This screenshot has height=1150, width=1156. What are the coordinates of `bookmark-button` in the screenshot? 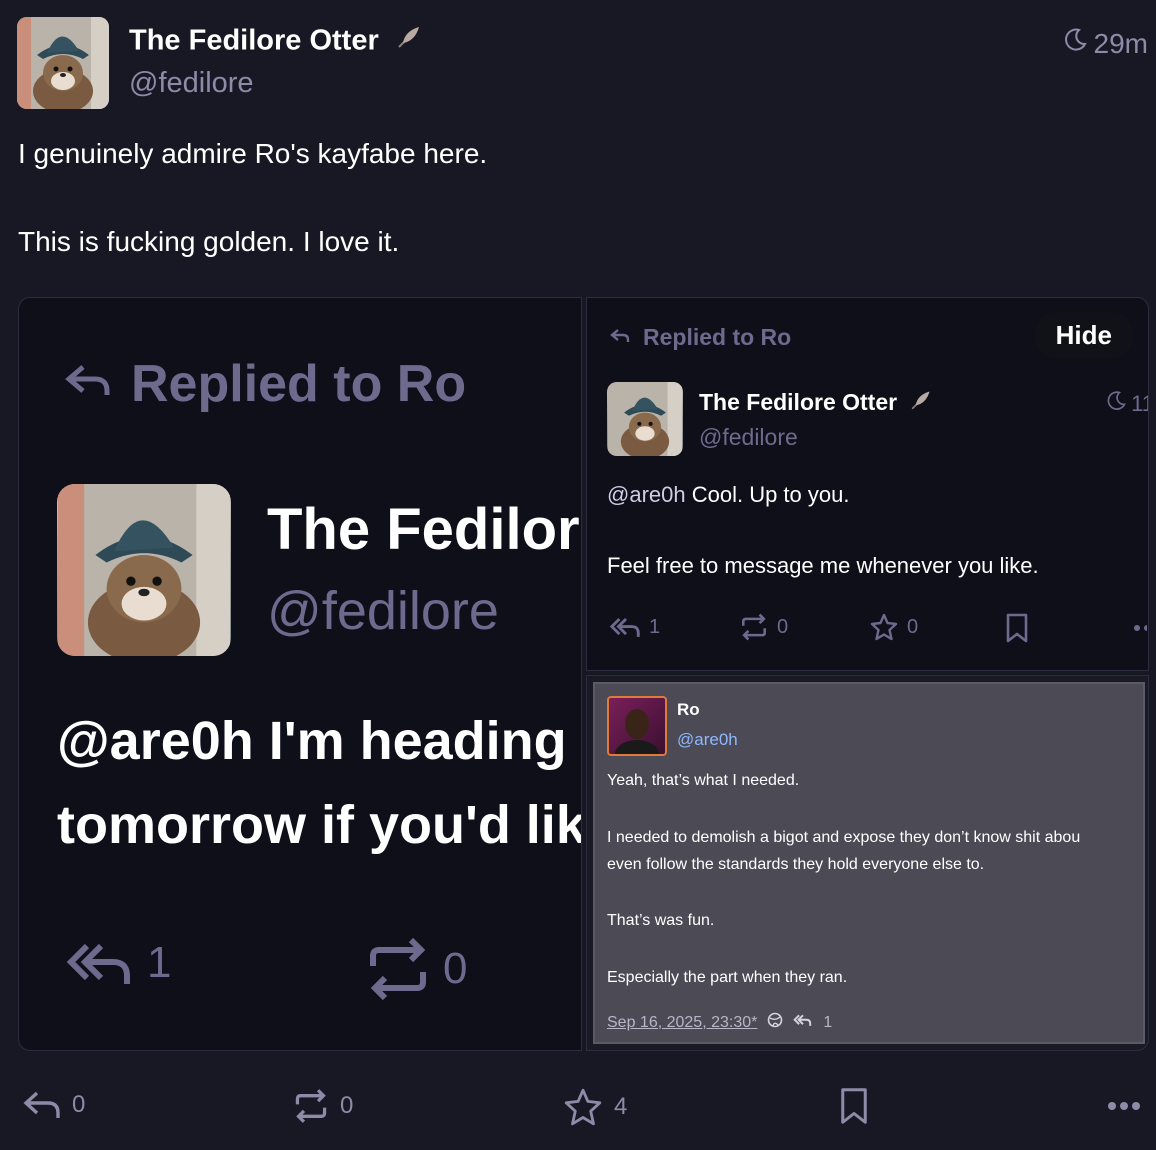 It's located at (854, 1106).